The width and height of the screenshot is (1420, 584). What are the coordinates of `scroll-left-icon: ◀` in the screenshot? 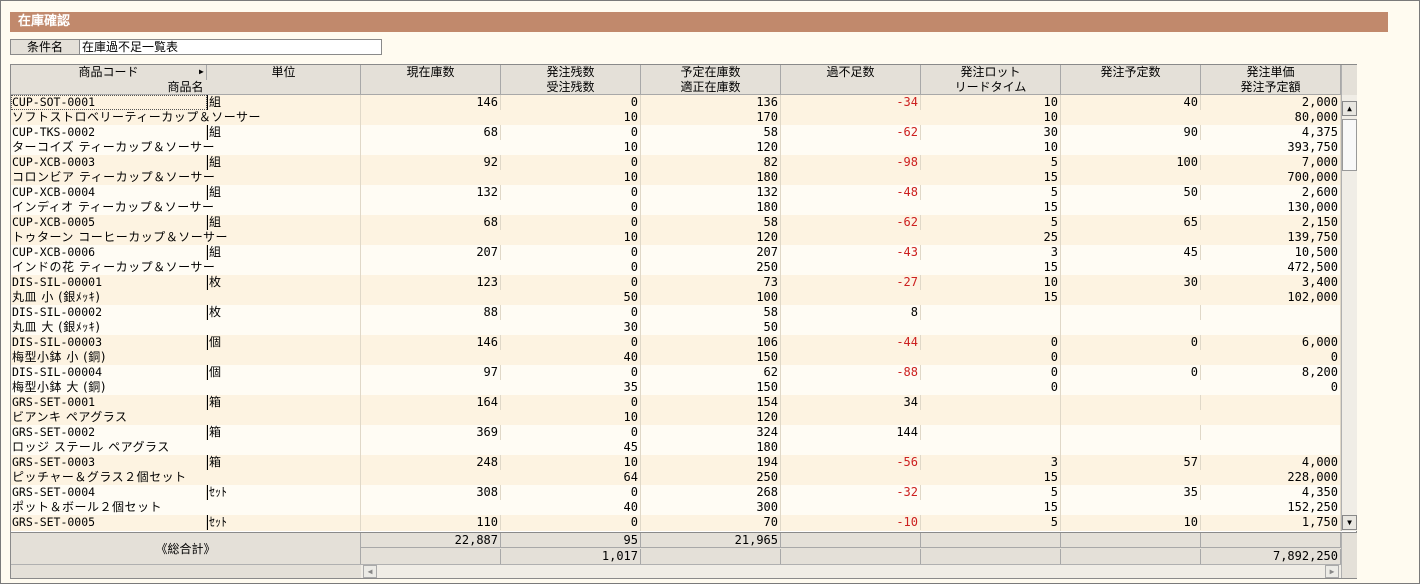 It's located at (370, 571).